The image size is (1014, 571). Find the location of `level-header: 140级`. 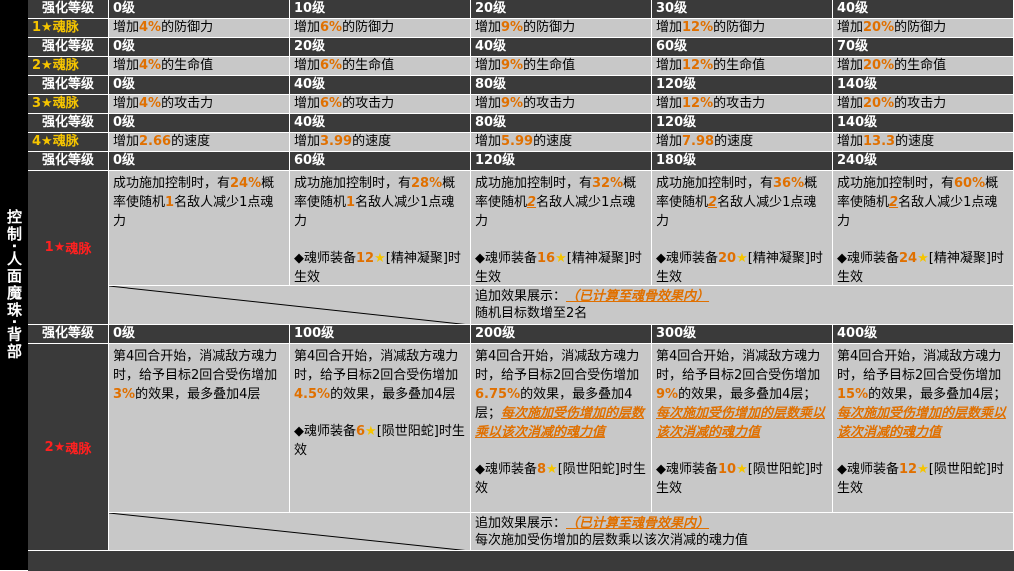

level-header: 140级 is located at coordinates (923, 123).